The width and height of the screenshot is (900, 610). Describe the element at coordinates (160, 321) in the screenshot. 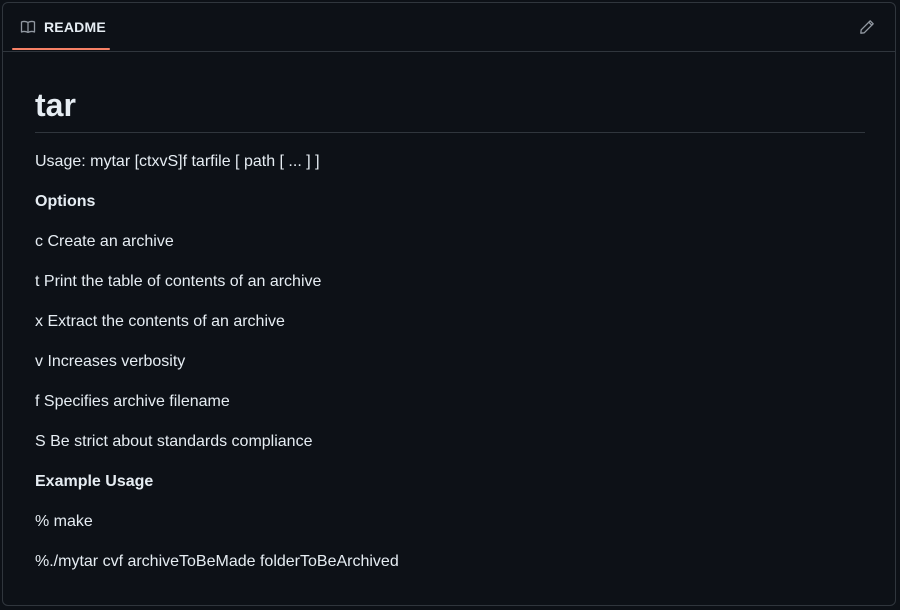

I see `option-item: x Extract the contents of an archive` at that location.